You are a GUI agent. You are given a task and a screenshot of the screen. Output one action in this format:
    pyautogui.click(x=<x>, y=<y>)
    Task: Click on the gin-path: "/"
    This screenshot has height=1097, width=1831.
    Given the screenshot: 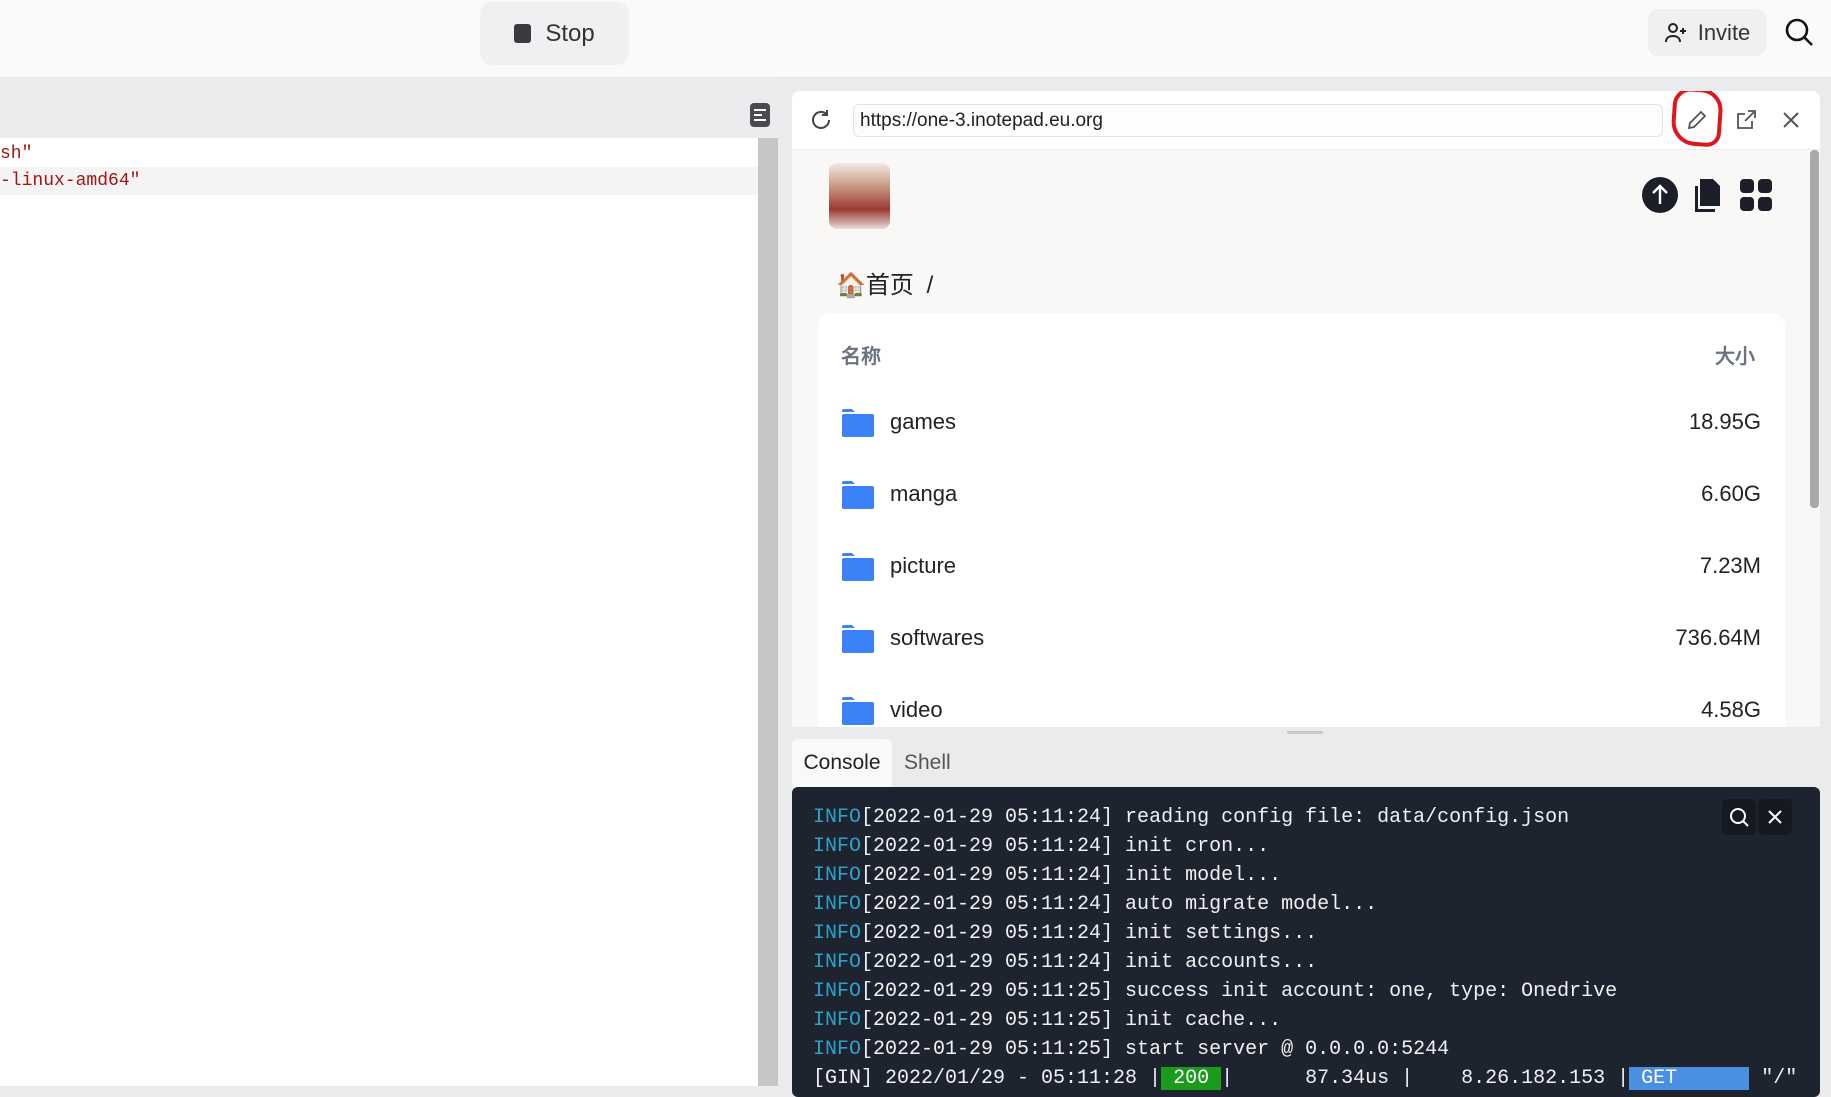 What is the action you would take?
    pyautogui.click(x=1773, y=1078)
    